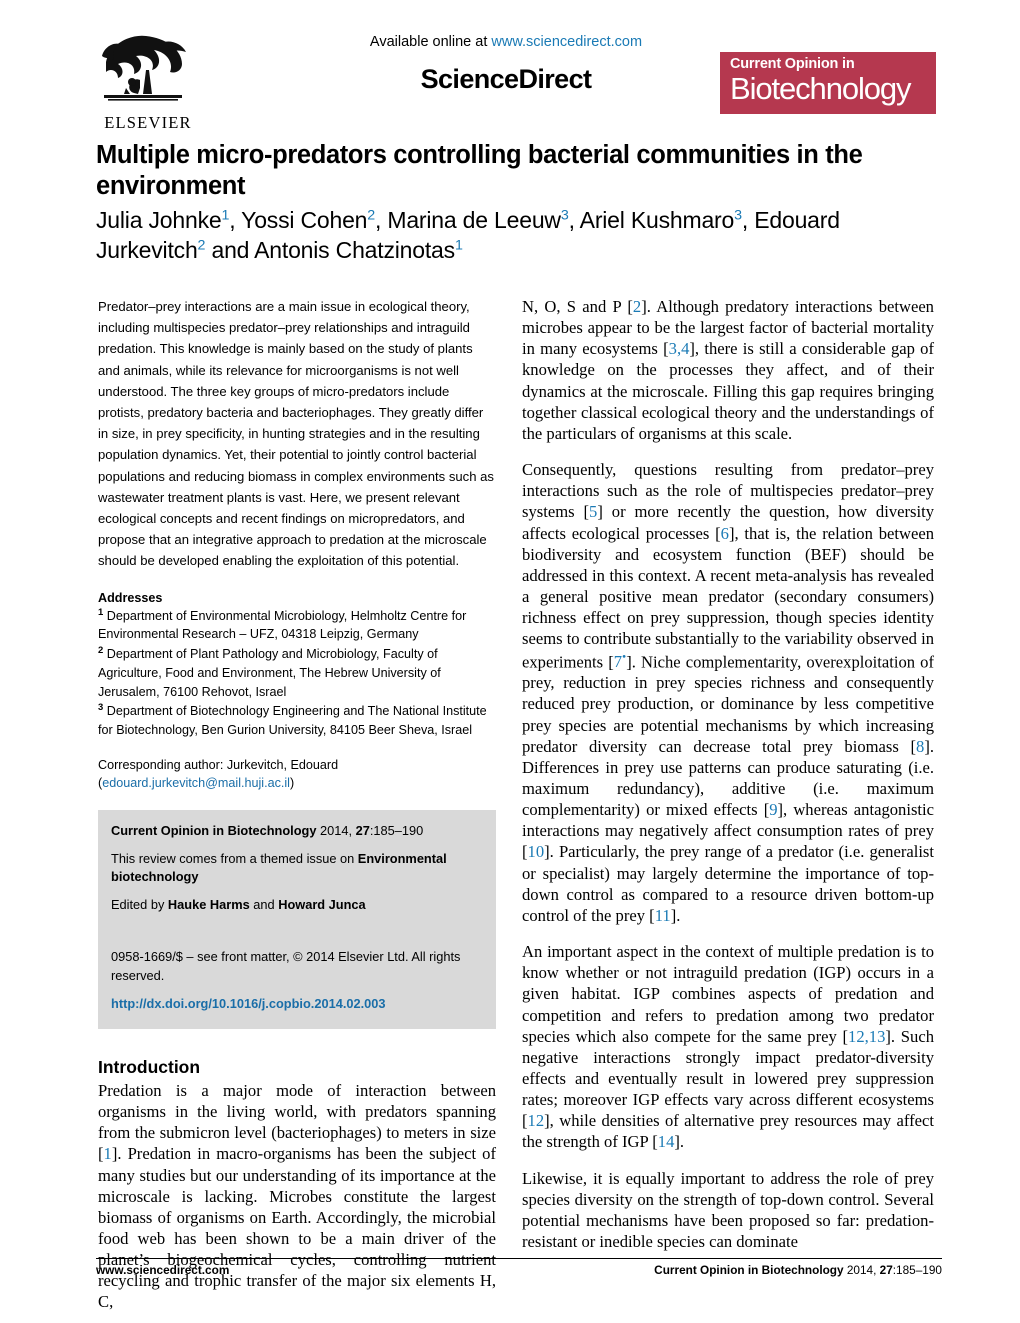  I want to click on themed-issue-prefix: This review comes from a themed issue on, so click(234, 858).